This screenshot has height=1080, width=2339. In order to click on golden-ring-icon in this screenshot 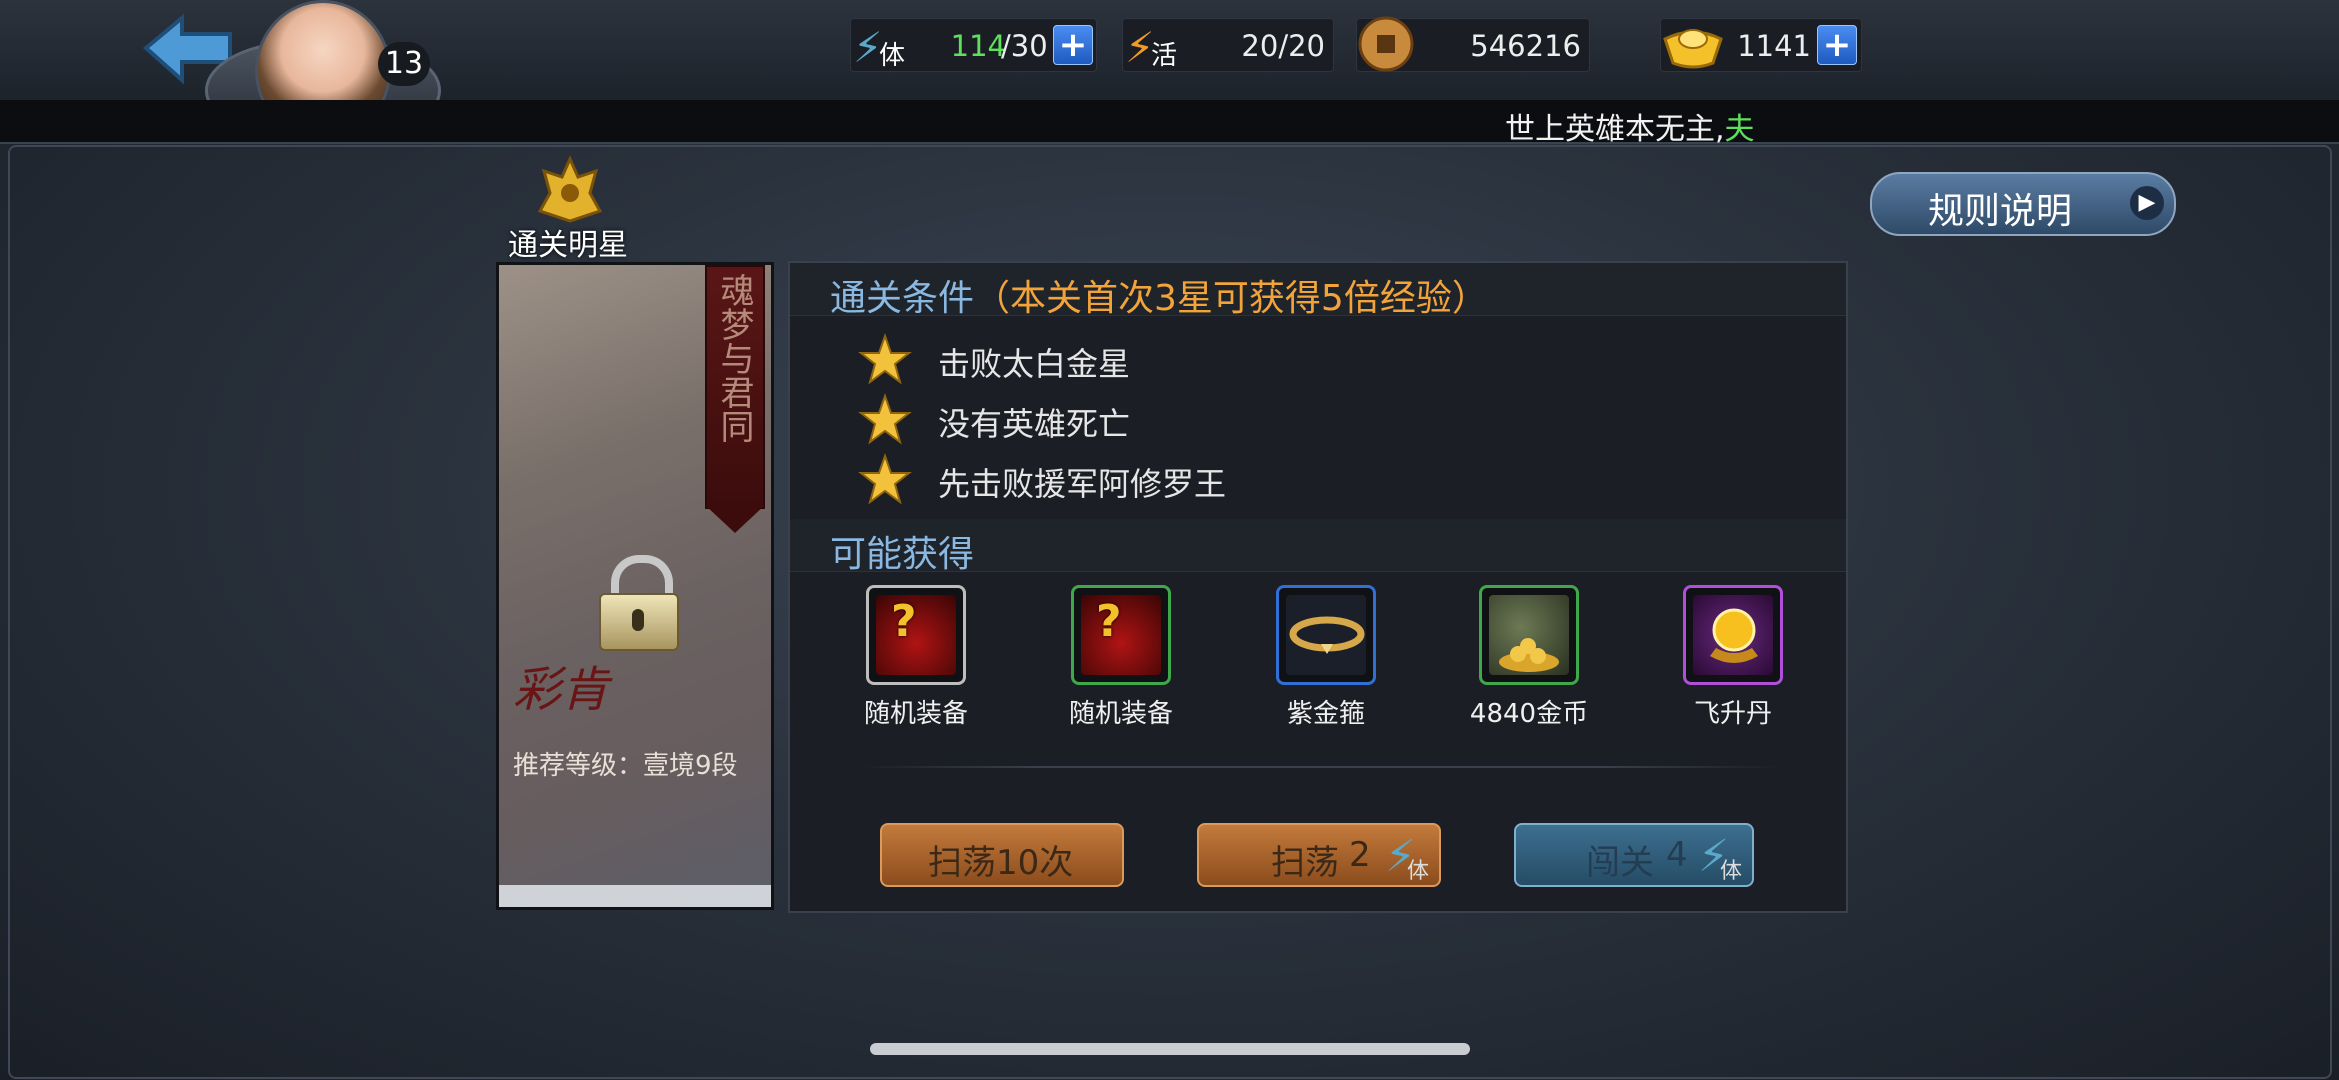, I will do `click(1326, 635)`.